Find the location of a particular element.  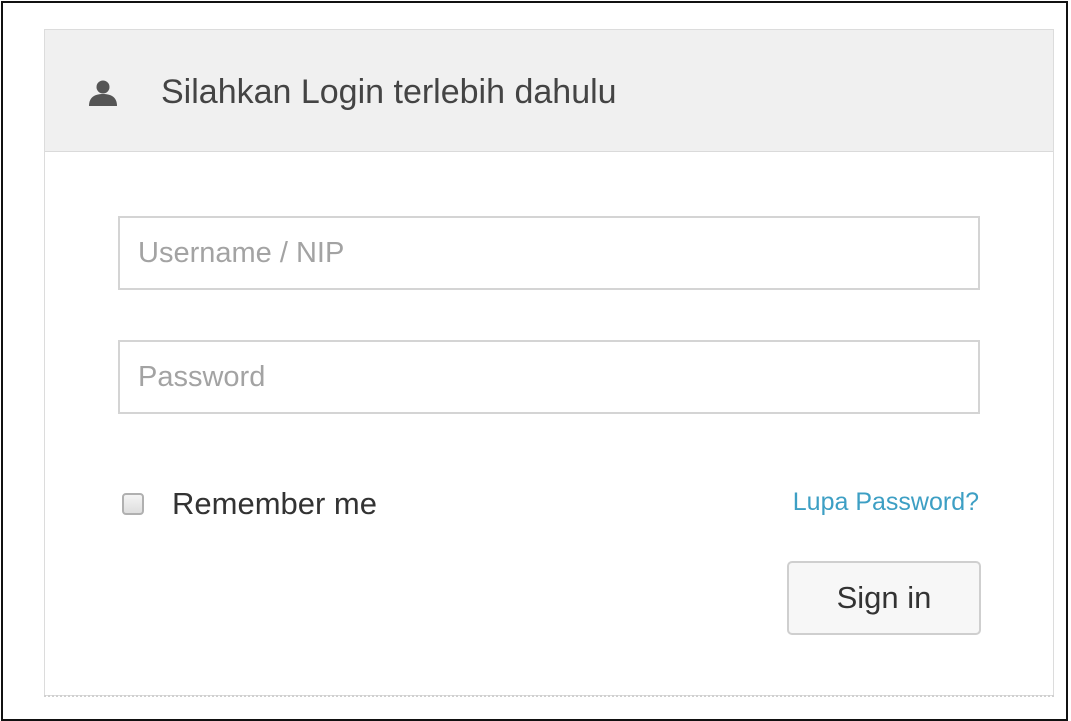

remember-me-label: Remember me is located at coordinates (274, 503).